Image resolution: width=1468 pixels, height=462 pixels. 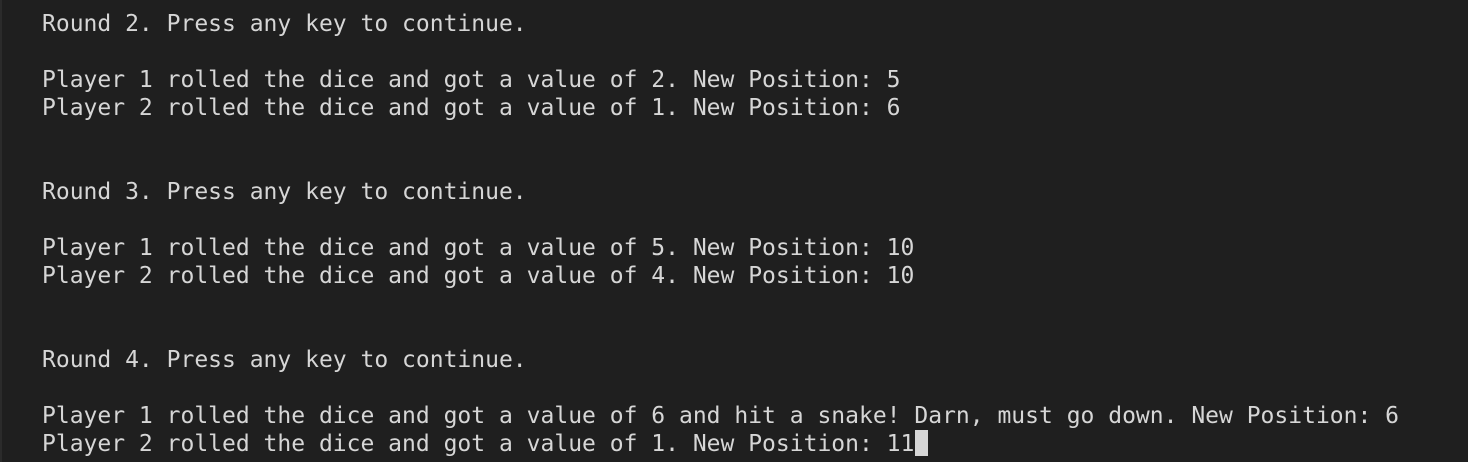 I want to click on round-prompt-line: Round 3. Press any key to continue., so click(x=284, y=192).